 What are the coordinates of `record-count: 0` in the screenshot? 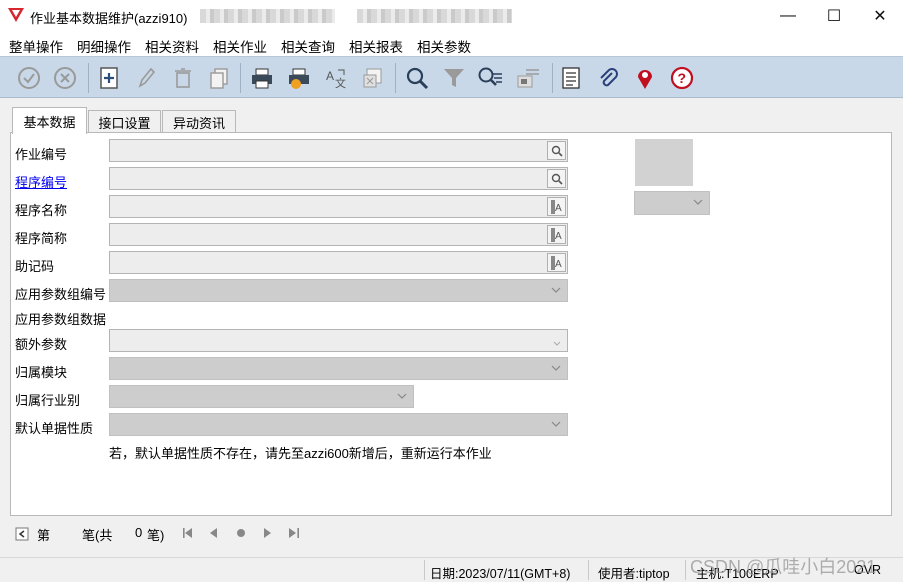 It's located at (139, 532).